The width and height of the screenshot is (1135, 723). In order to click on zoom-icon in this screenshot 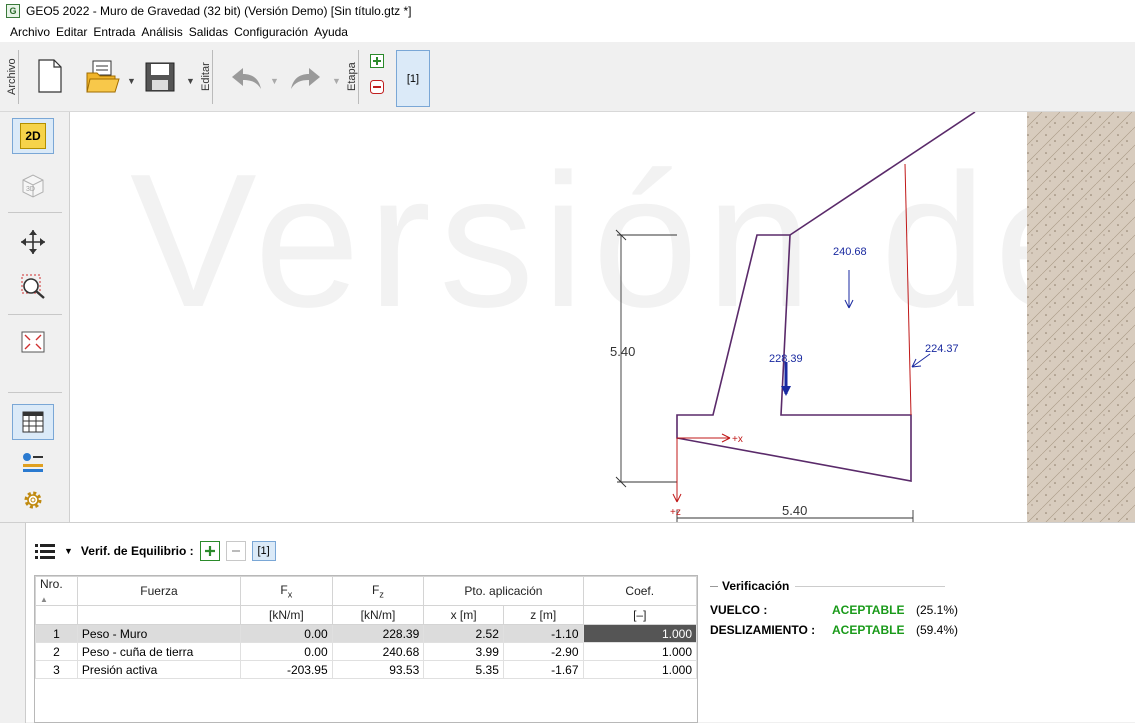, I will do `click(33, 286)`.